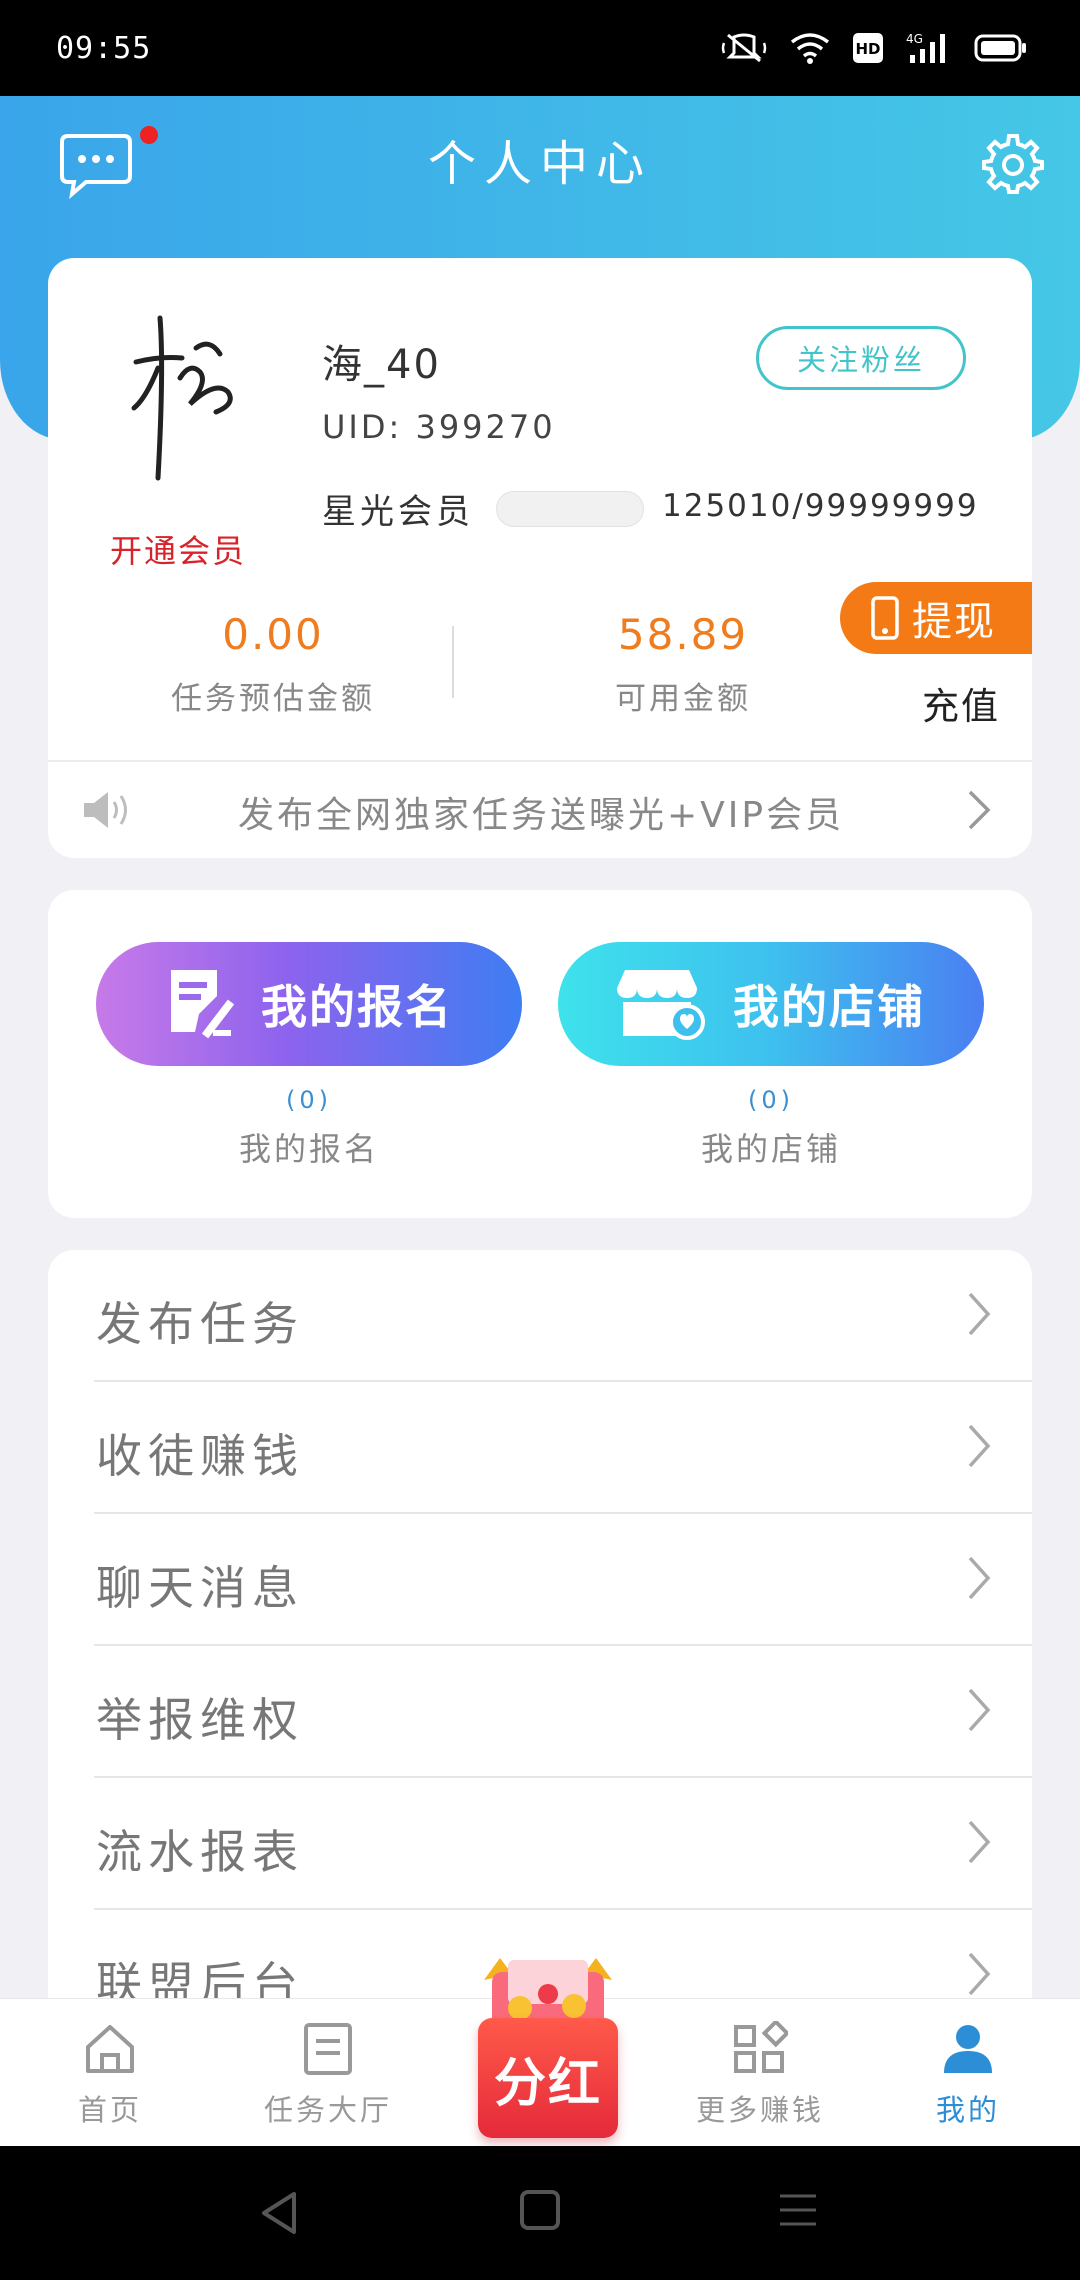 This screenshot has width=1080, height=2280. I want to click on quick-actions-card: 我的报名 我的店铺 (0) 我的报名 (0) 我的店铺, so click(540, 1054).